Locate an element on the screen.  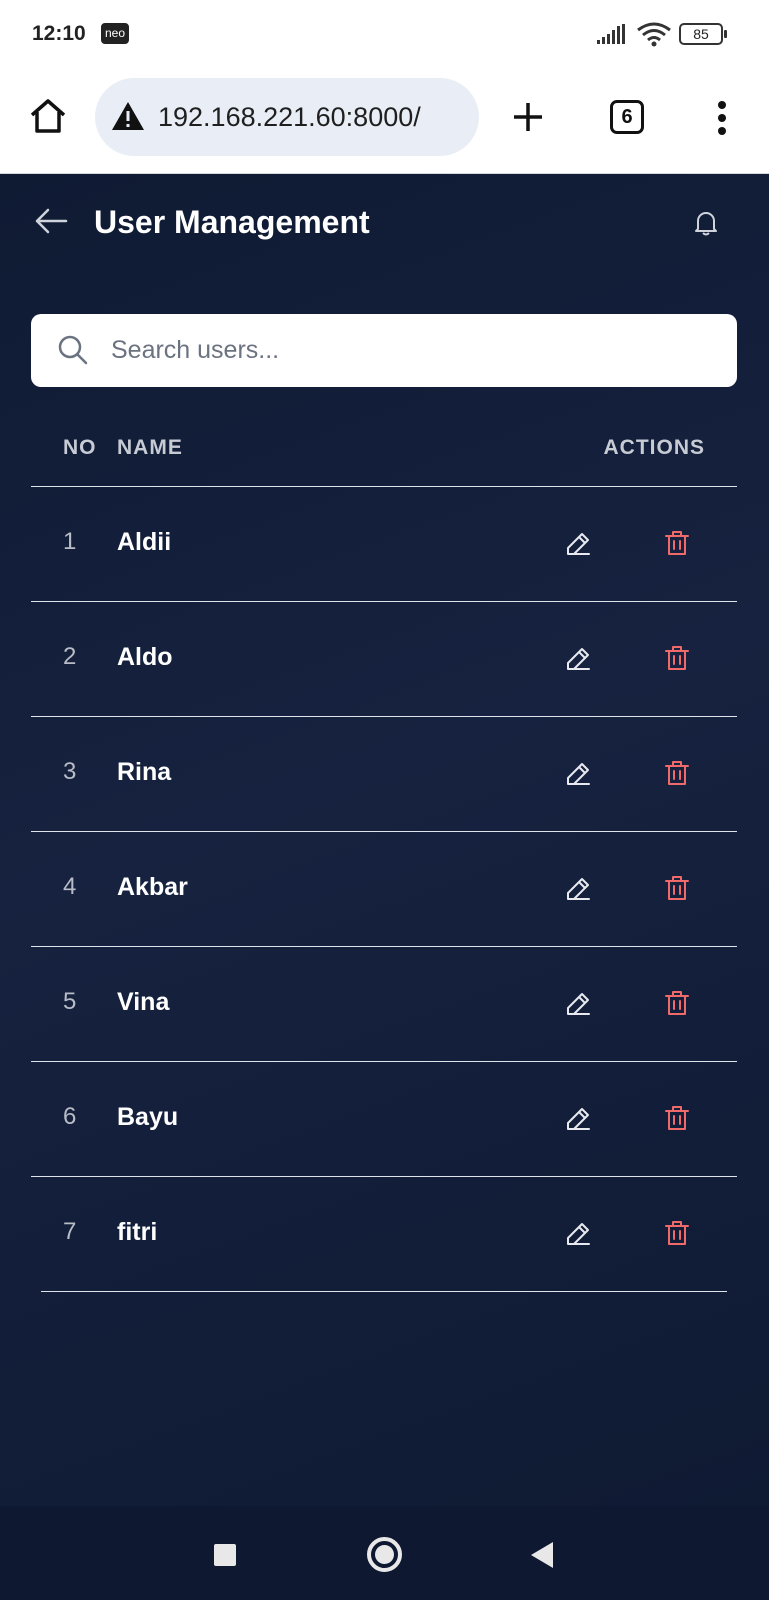
user-name: Aldii is located at coordinates (144, 542).